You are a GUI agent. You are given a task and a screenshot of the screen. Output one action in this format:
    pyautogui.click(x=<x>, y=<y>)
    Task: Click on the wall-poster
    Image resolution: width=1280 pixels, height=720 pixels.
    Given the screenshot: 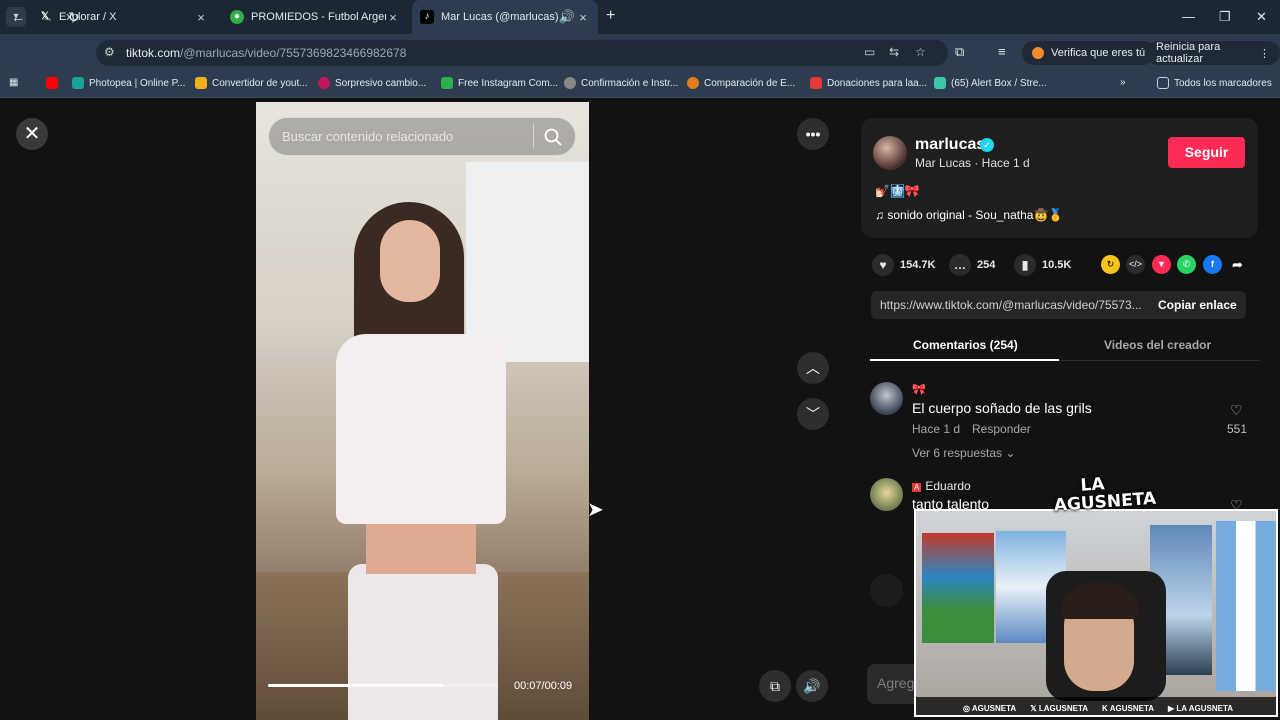 What is the action you would take?
    pyautogui.click(x=958, y=588)
    